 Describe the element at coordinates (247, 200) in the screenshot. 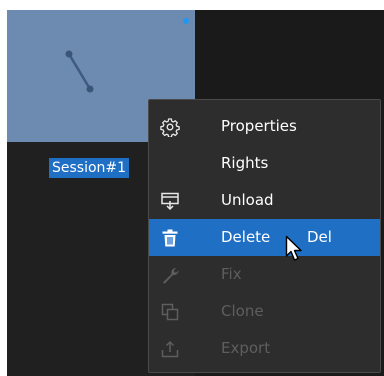

I see `menu-item-label: Unload` at that location.